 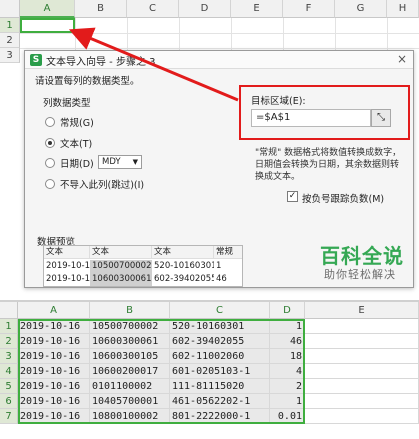 What do you see at coordinates (67, 103) in the screenshot?
I see `column-type-group-label: 列数据类型` at bounding box center [67, 103].